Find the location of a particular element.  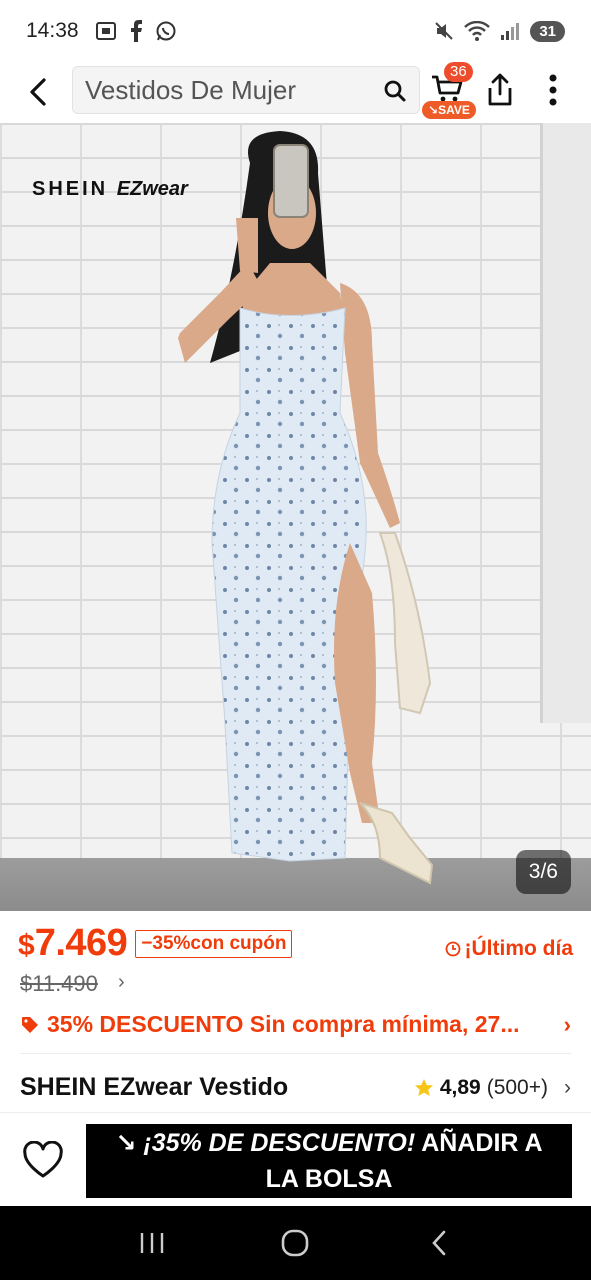

recent-apps-icon is located at coordinates (152, 1243).